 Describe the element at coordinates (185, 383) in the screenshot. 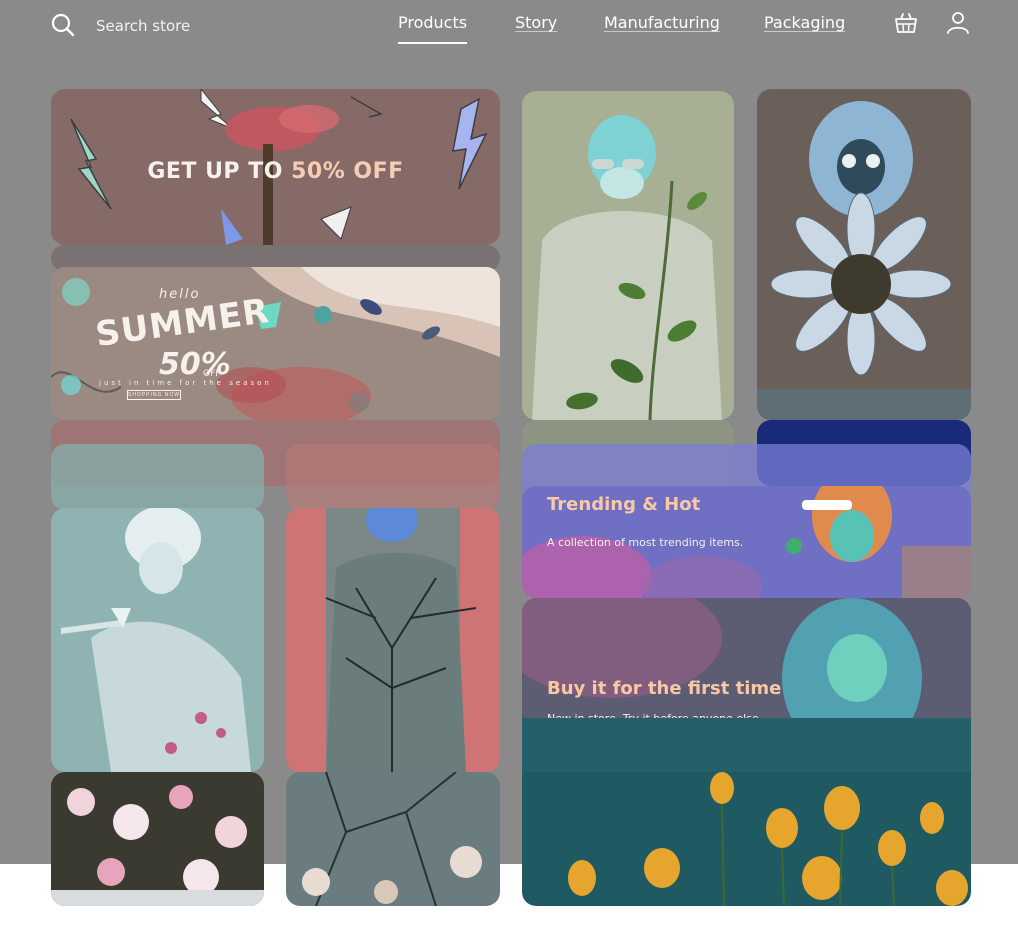

I see `summer-tagline: just in time for the season` at that location.